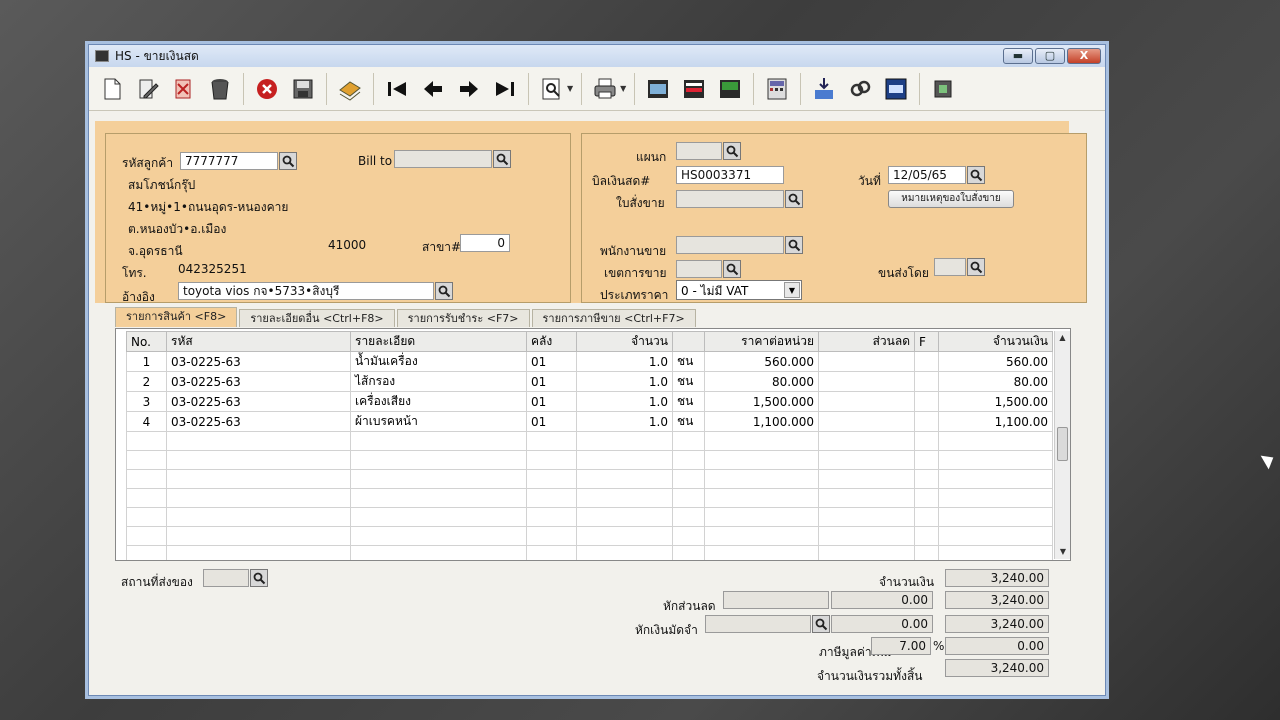 The image size is (1280, 720). Describe the element at coordinates (730, 199) in the screenshot. I see `sales-order-field` at that location.